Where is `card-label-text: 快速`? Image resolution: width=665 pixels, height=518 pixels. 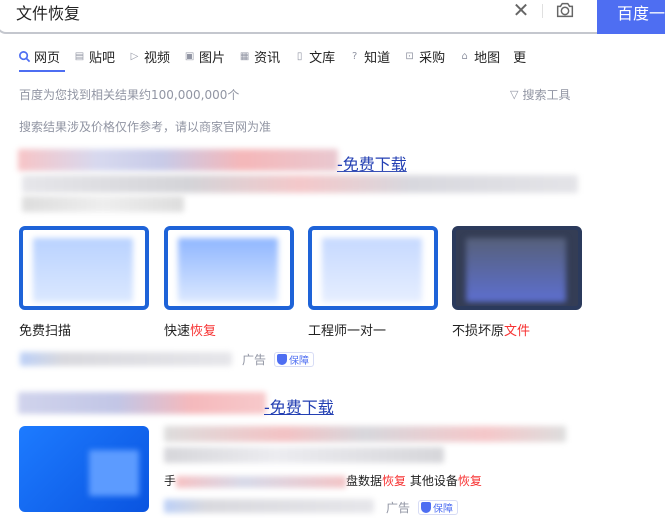 card-label-text: 快速 is located at coordinates (177, 331).